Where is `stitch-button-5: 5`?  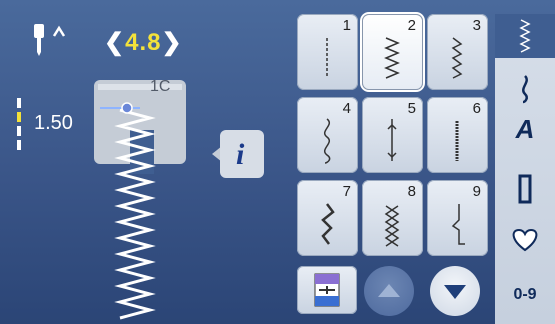
stitch-button-5: 5 is located at coordinates (392, 135).